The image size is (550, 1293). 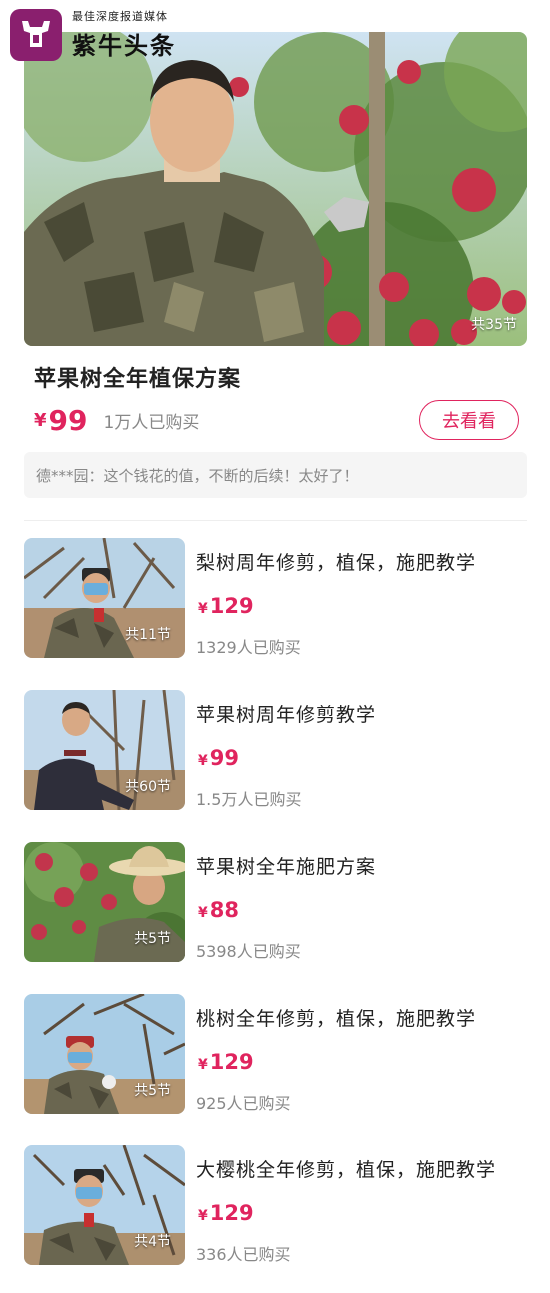 I want to click on price-value: 88, so click(x=224, y=910).